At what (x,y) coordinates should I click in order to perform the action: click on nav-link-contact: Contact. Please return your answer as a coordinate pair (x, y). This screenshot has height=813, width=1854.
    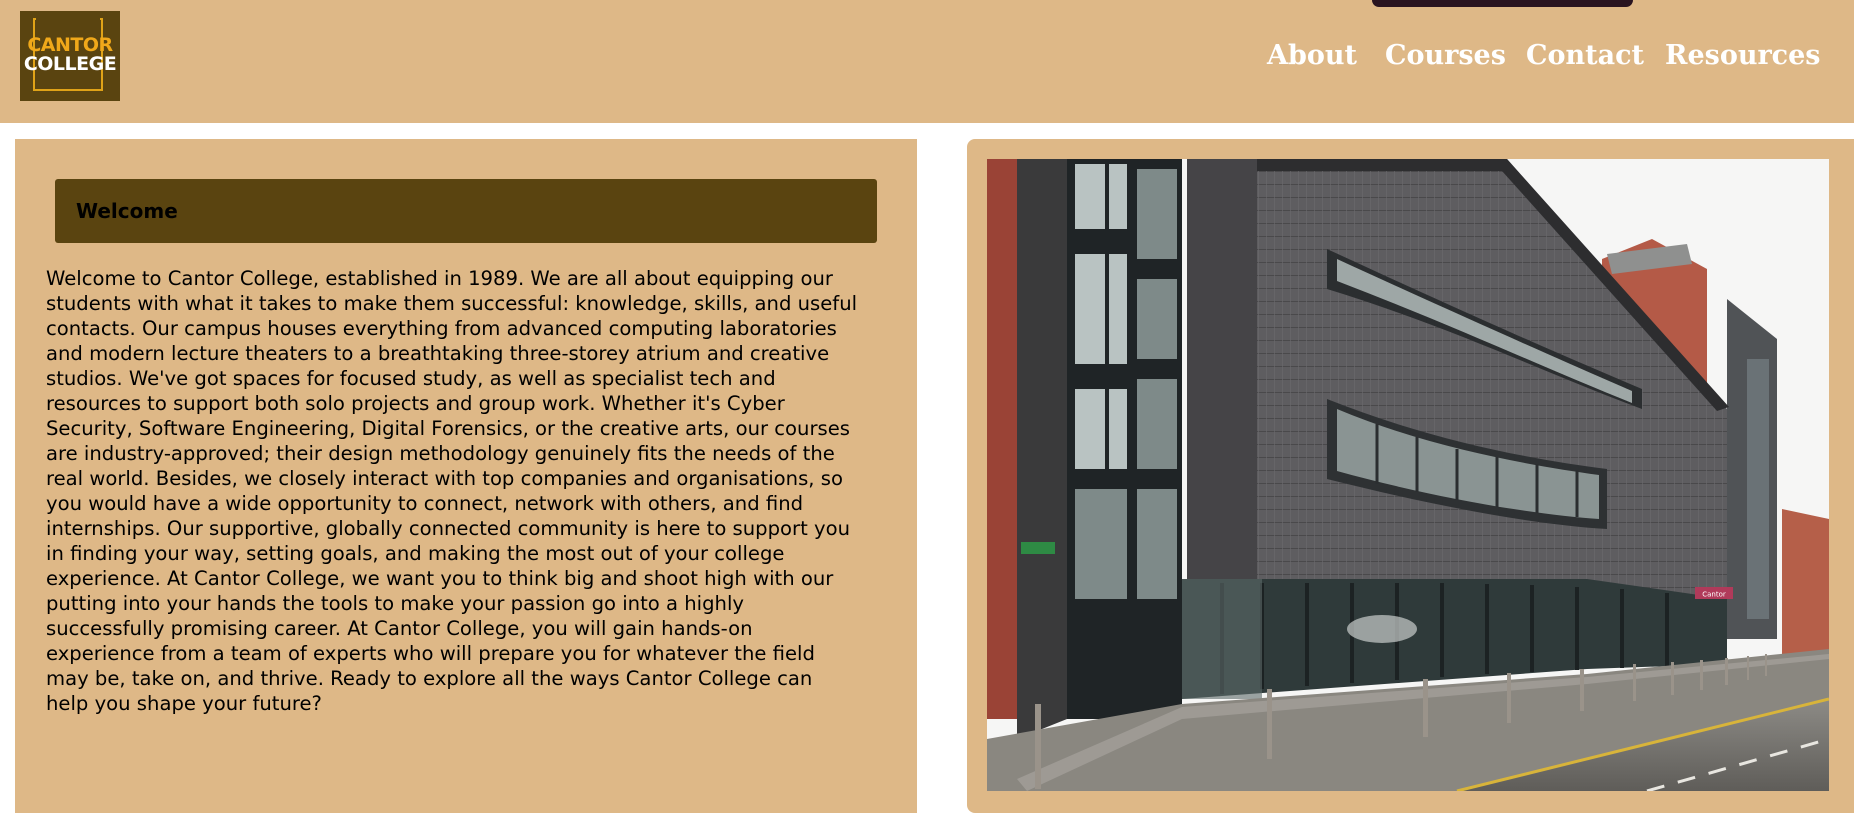
    Looking at the image, I should click on (1585, 56).